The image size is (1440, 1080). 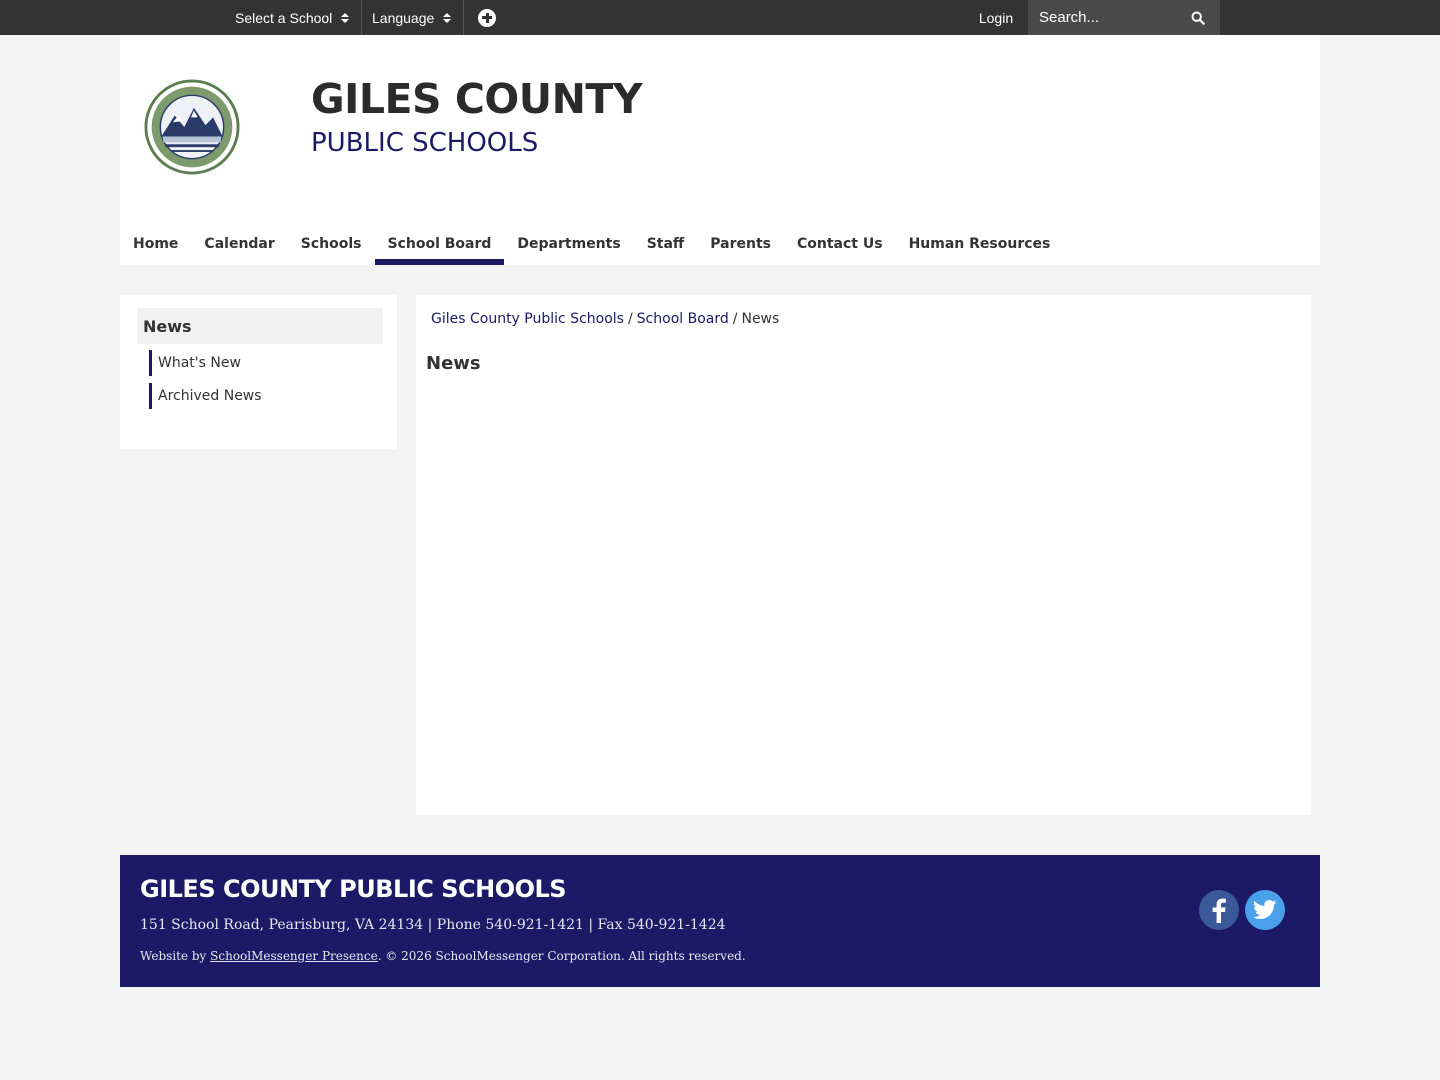 I want to click on nav-contact-us: Contact Us, so click(x=840, y=244).